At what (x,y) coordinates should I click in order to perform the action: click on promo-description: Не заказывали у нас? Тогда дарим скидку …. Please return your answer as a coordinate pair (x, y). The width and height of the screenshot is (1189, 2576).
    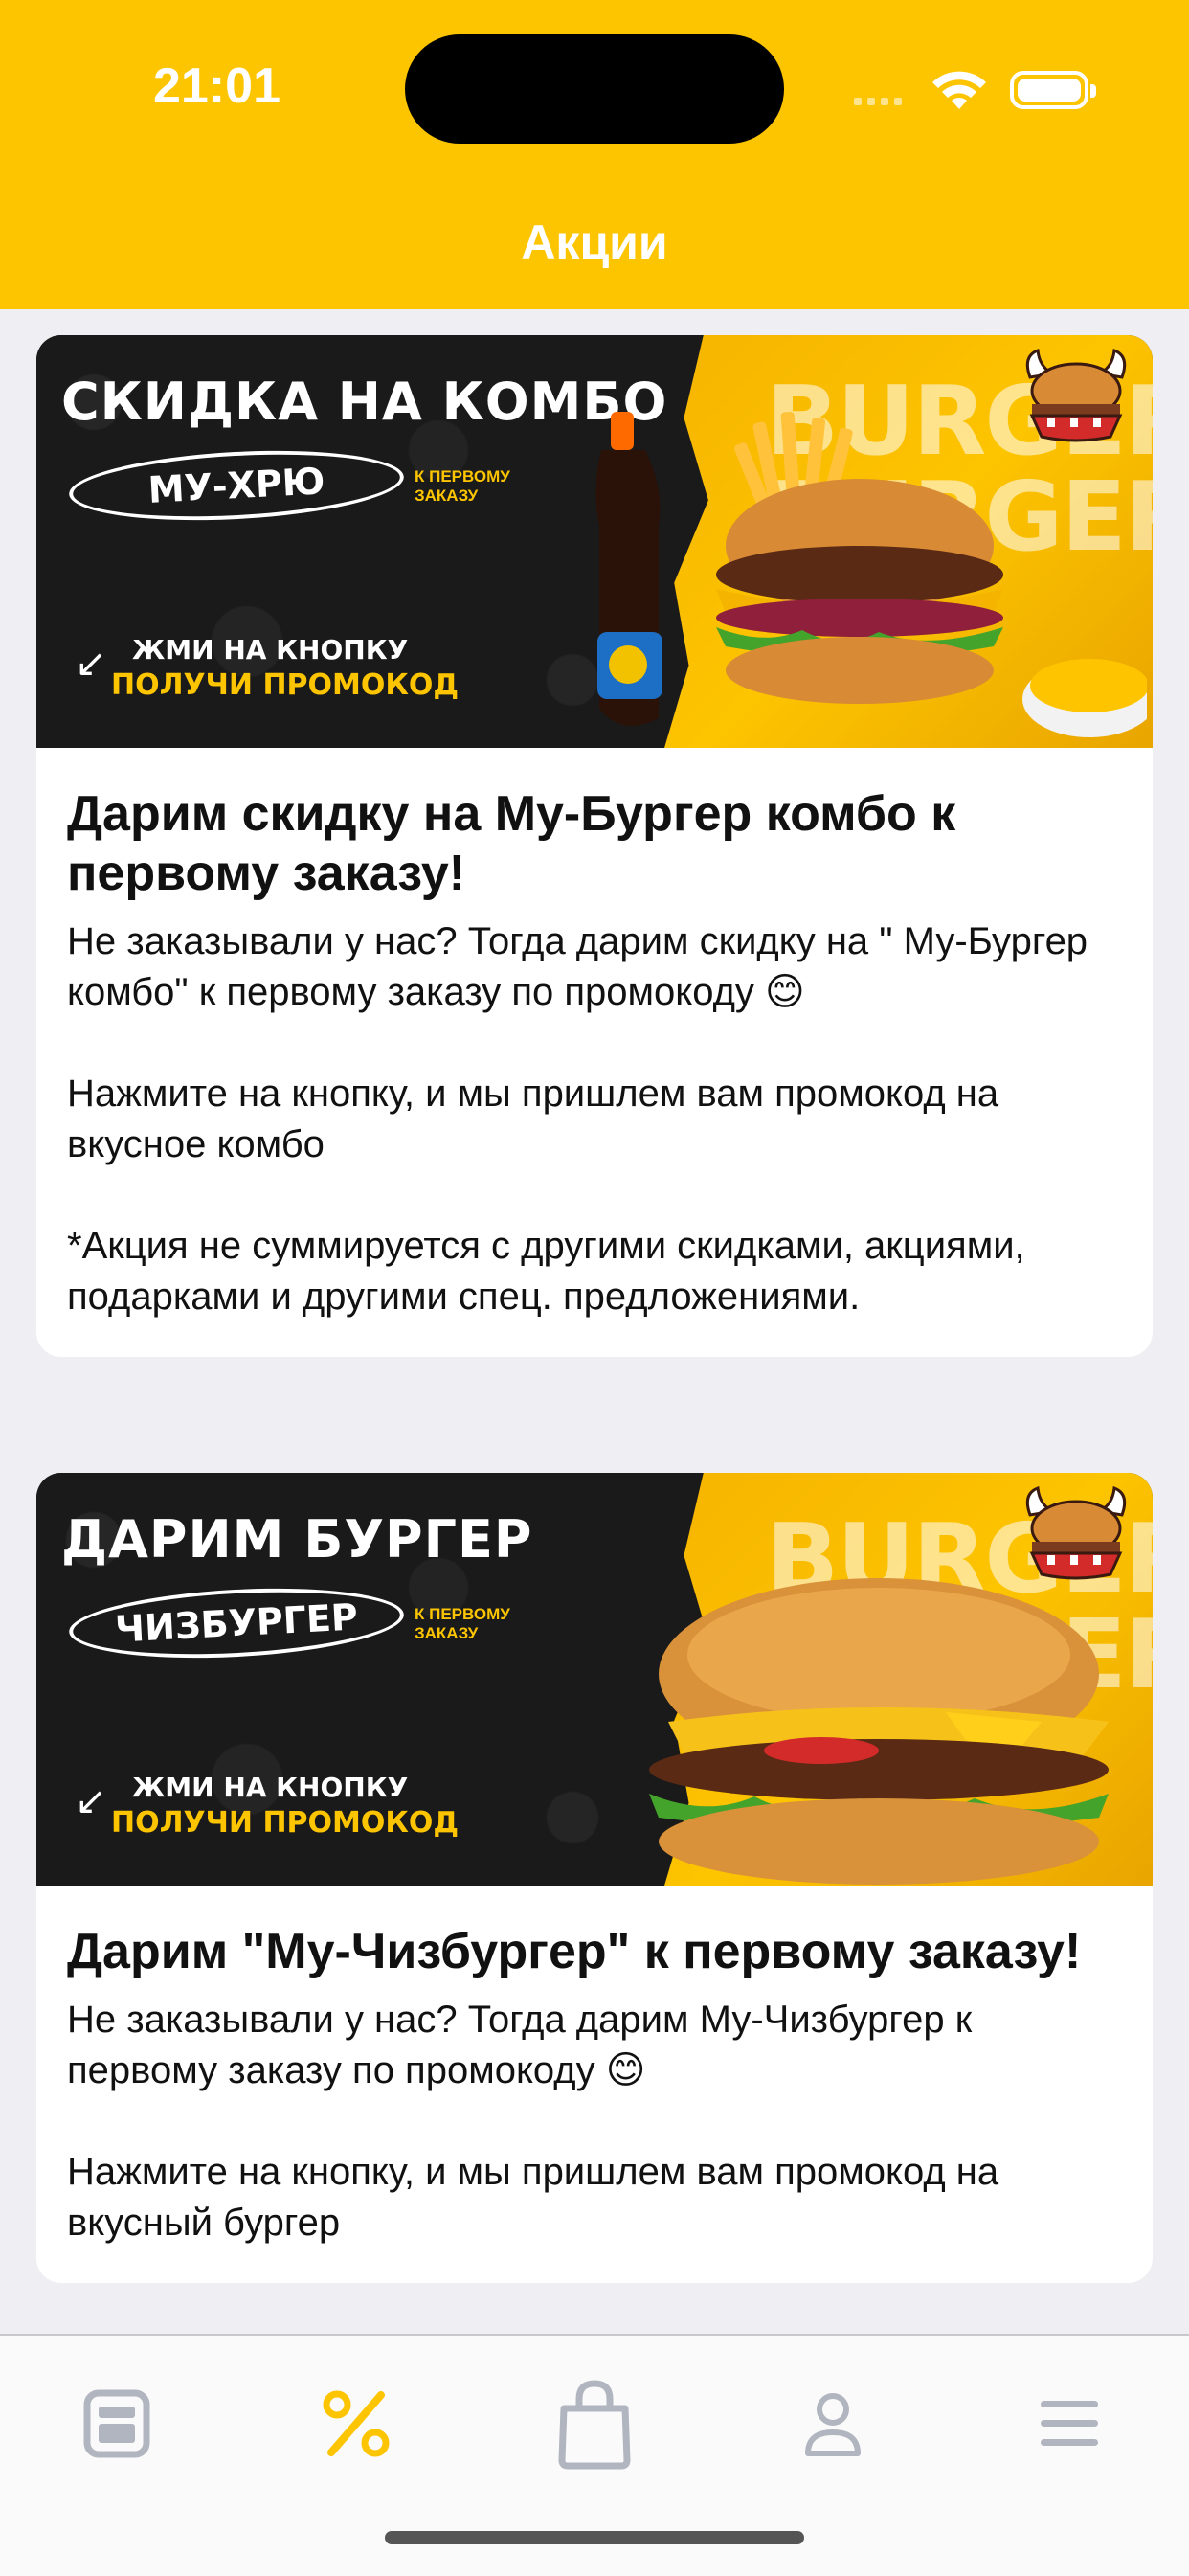
    Looking at the image, I should click on (577, 1119).